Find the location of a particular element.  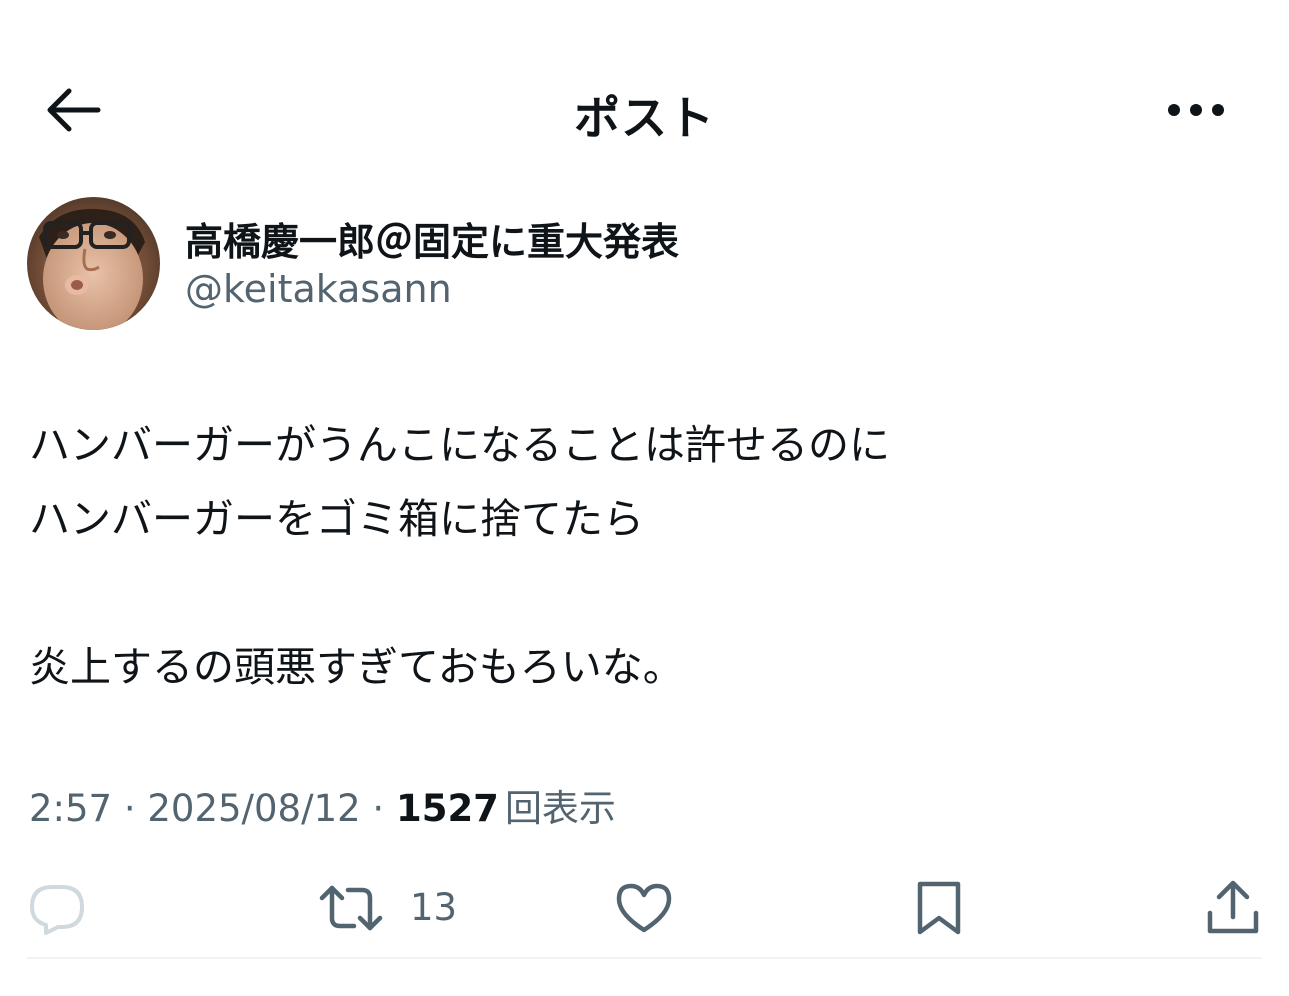

views-label: 回表示 is located at coordinates (560, 808).